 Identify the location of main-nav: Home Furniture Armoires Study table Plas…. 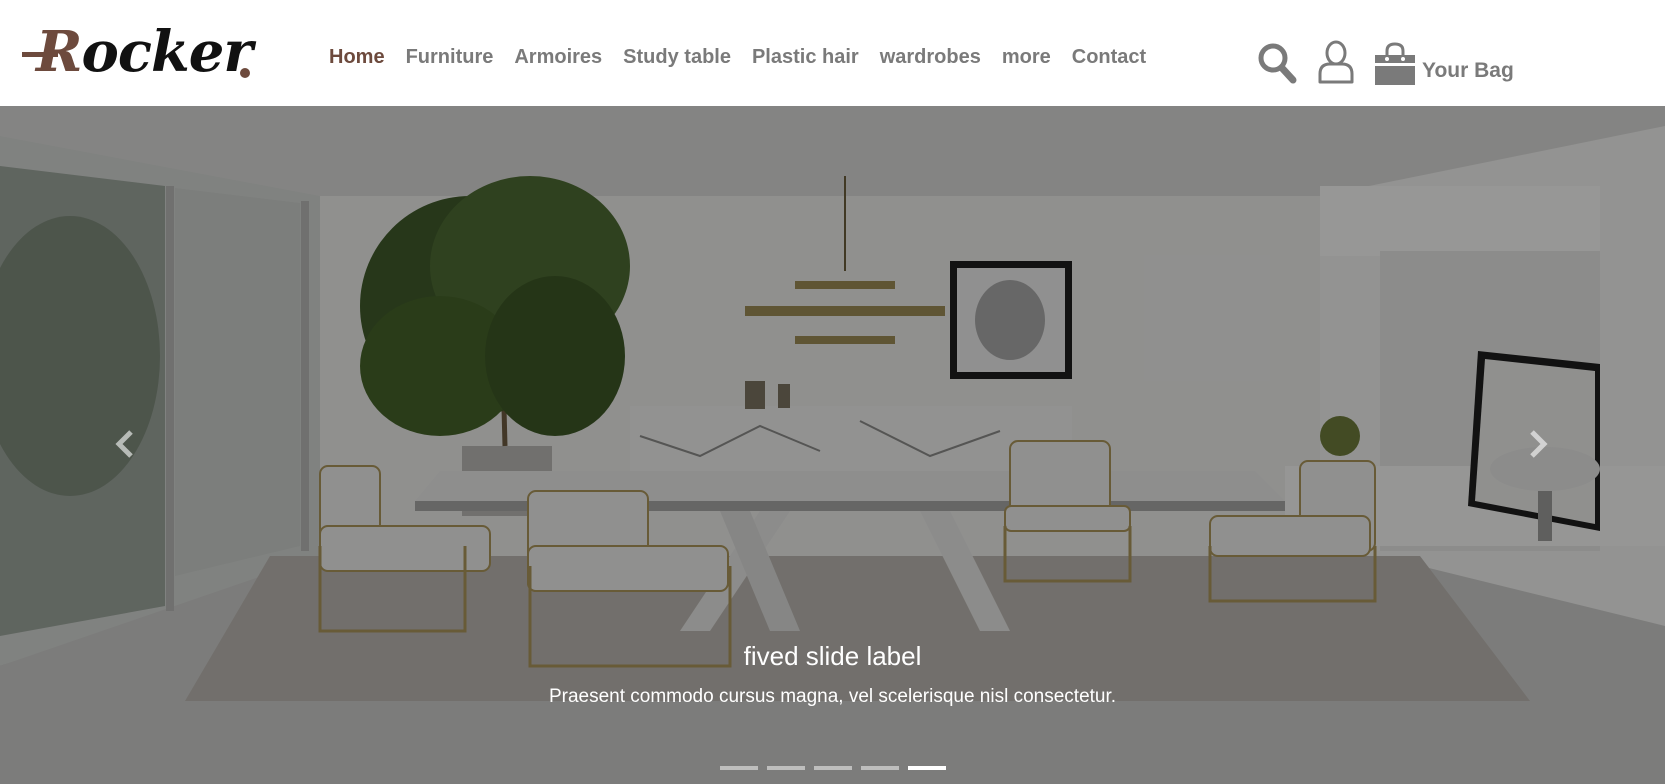
(748, 57).